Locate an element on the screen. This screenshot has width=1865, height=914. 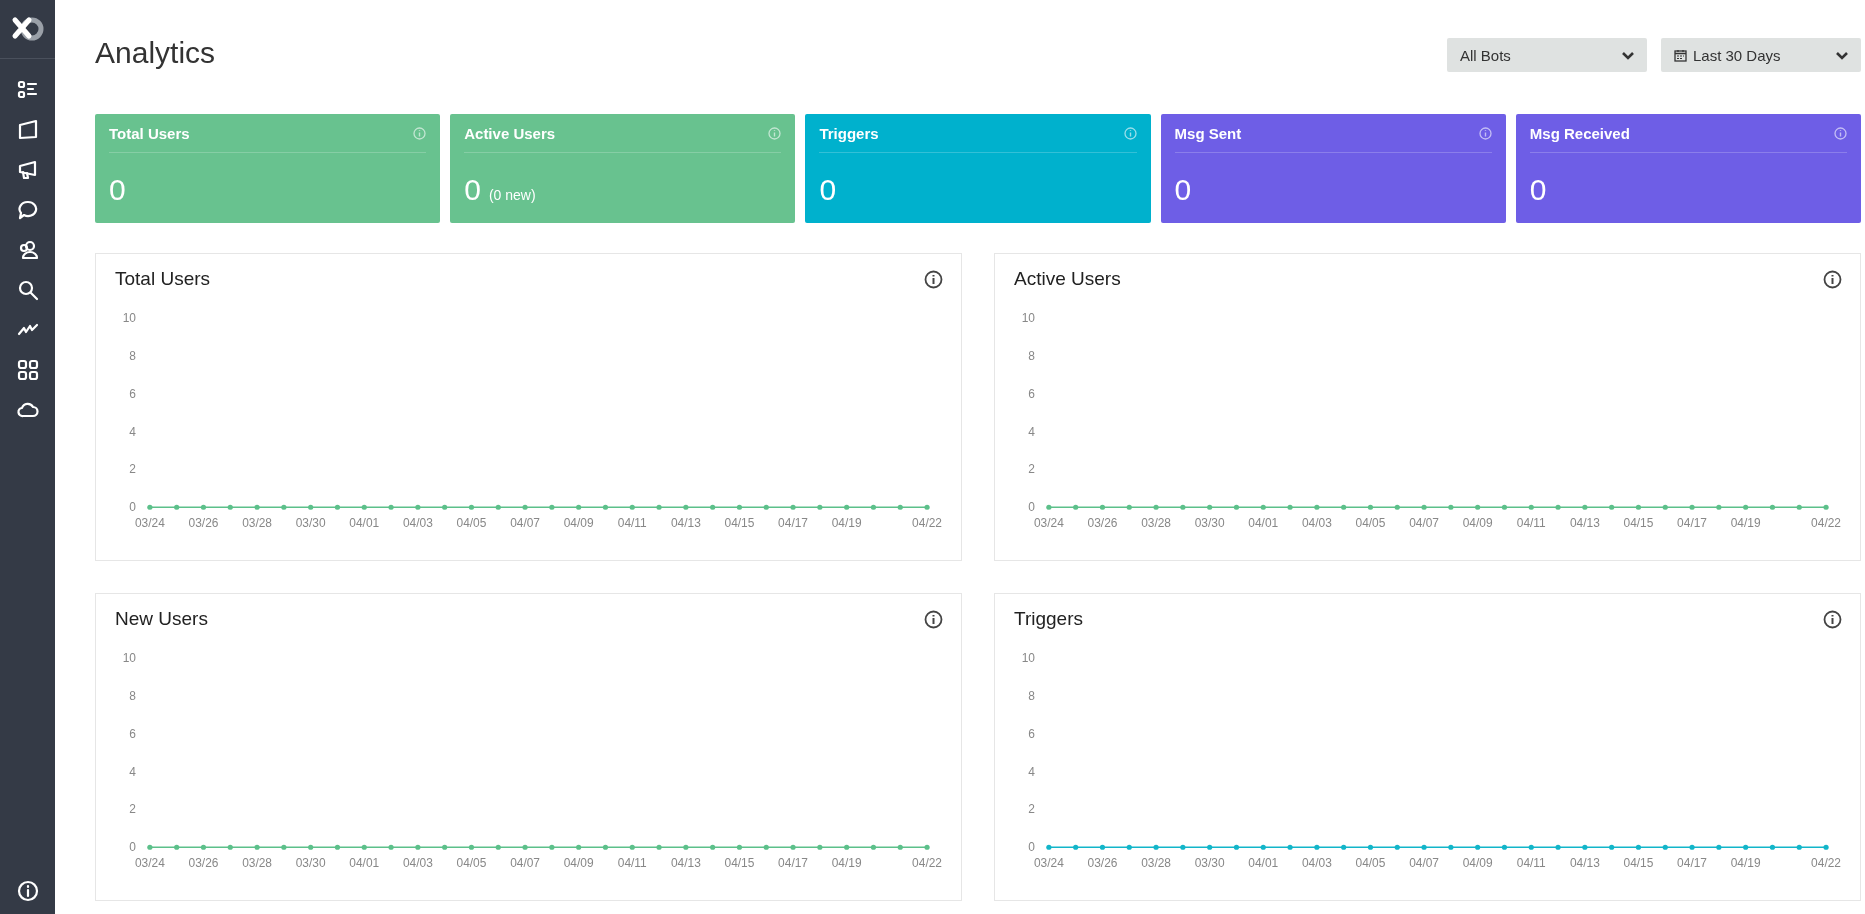
logo-icon is located at coordinates (27, 29).